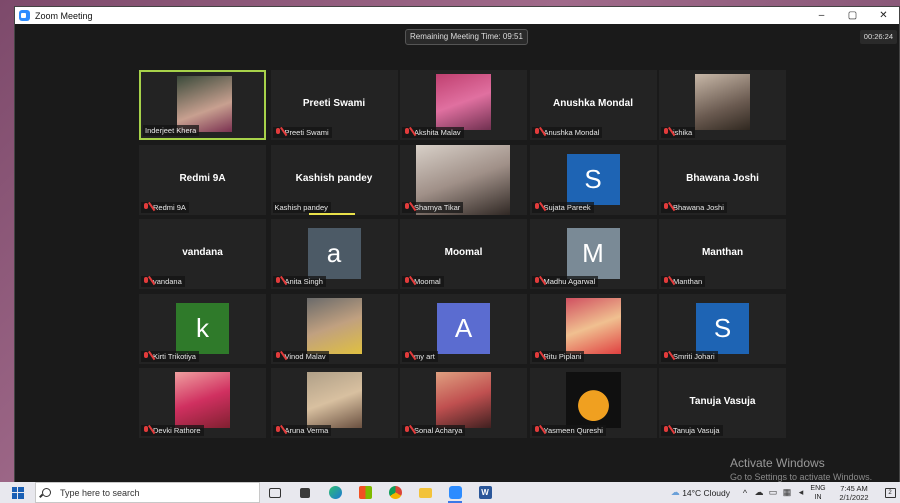 The image size is (900, 503). I want to click on participant-tile: Manthan Manthan, so click(722, 254).